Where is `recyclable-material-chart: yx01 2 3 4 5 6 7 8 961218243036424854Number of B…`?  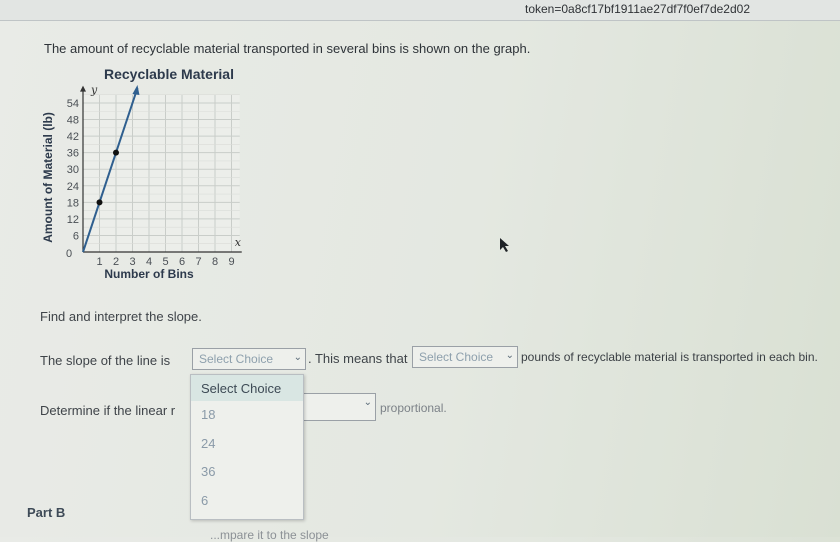
recyclable-material-chart: yx01 2 3 4 5 6 7 8 961218243036424854Number of B… is located at coordinates (141, 182).